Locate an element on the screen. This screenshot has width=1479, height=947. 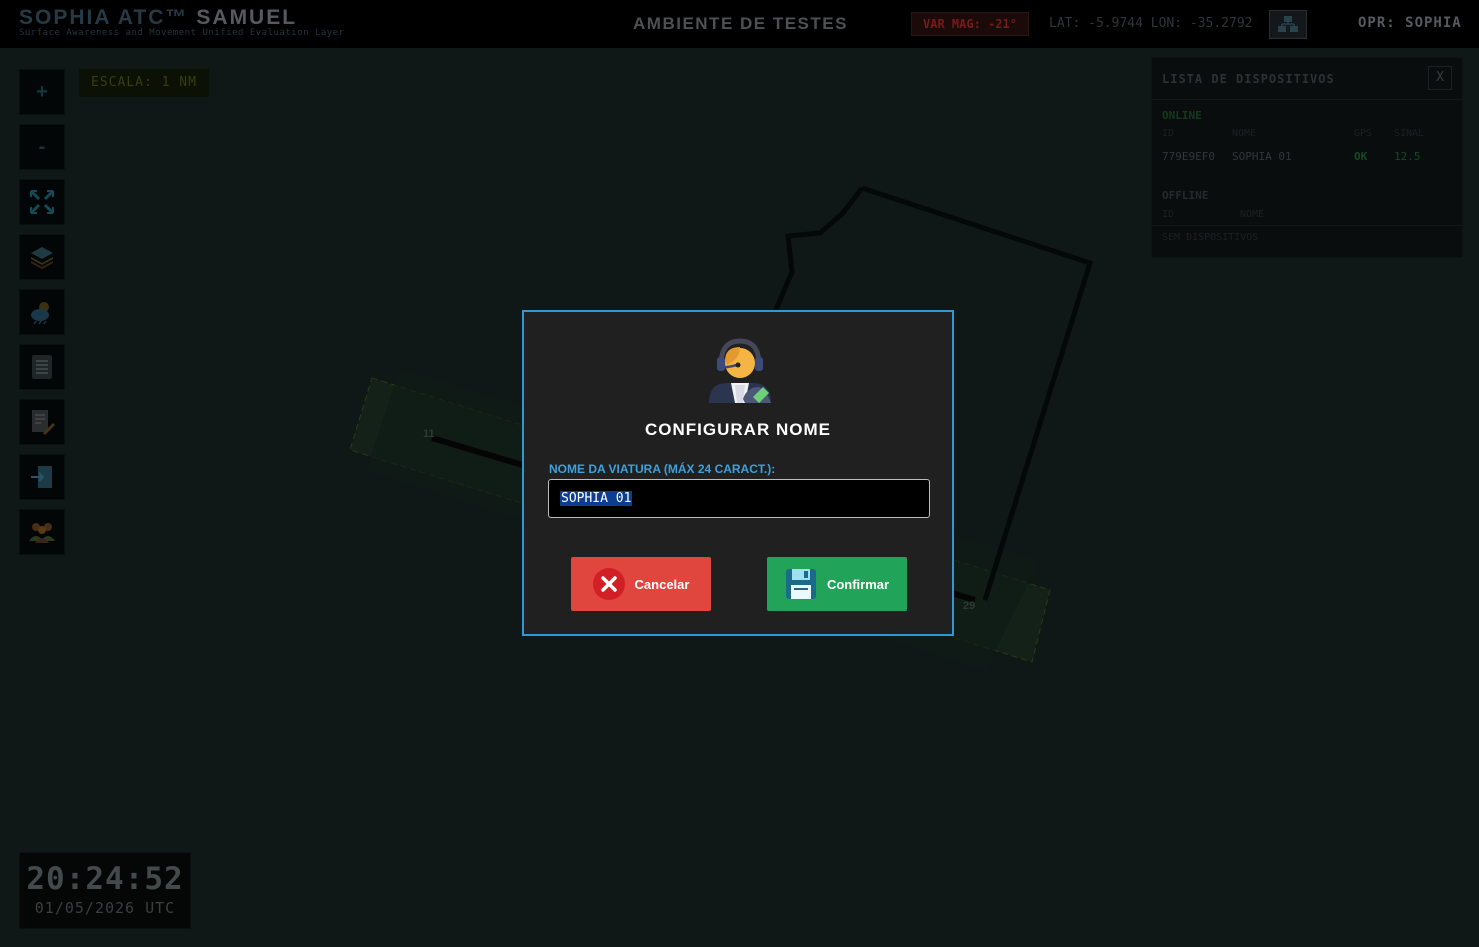
operator-label: OPR: SOPHIA is located at coordinates (1410, 23).